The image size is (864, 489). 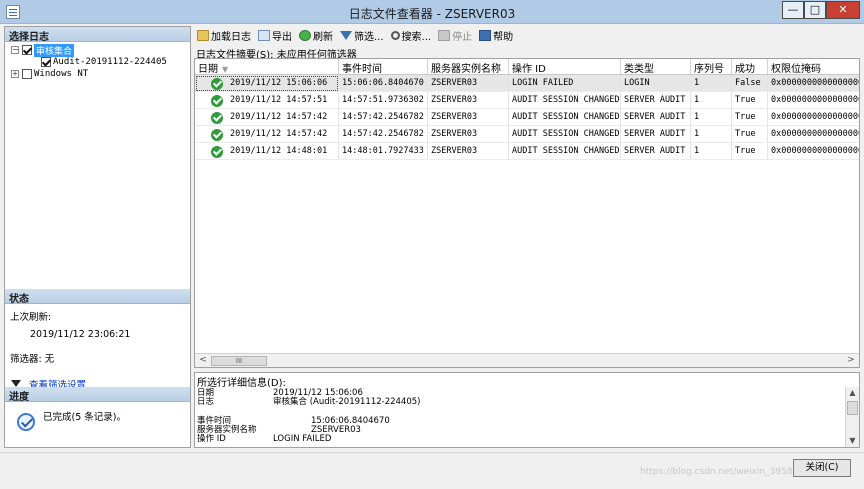 I want to click on stop-button: 停止, so click(x=455, y=35).